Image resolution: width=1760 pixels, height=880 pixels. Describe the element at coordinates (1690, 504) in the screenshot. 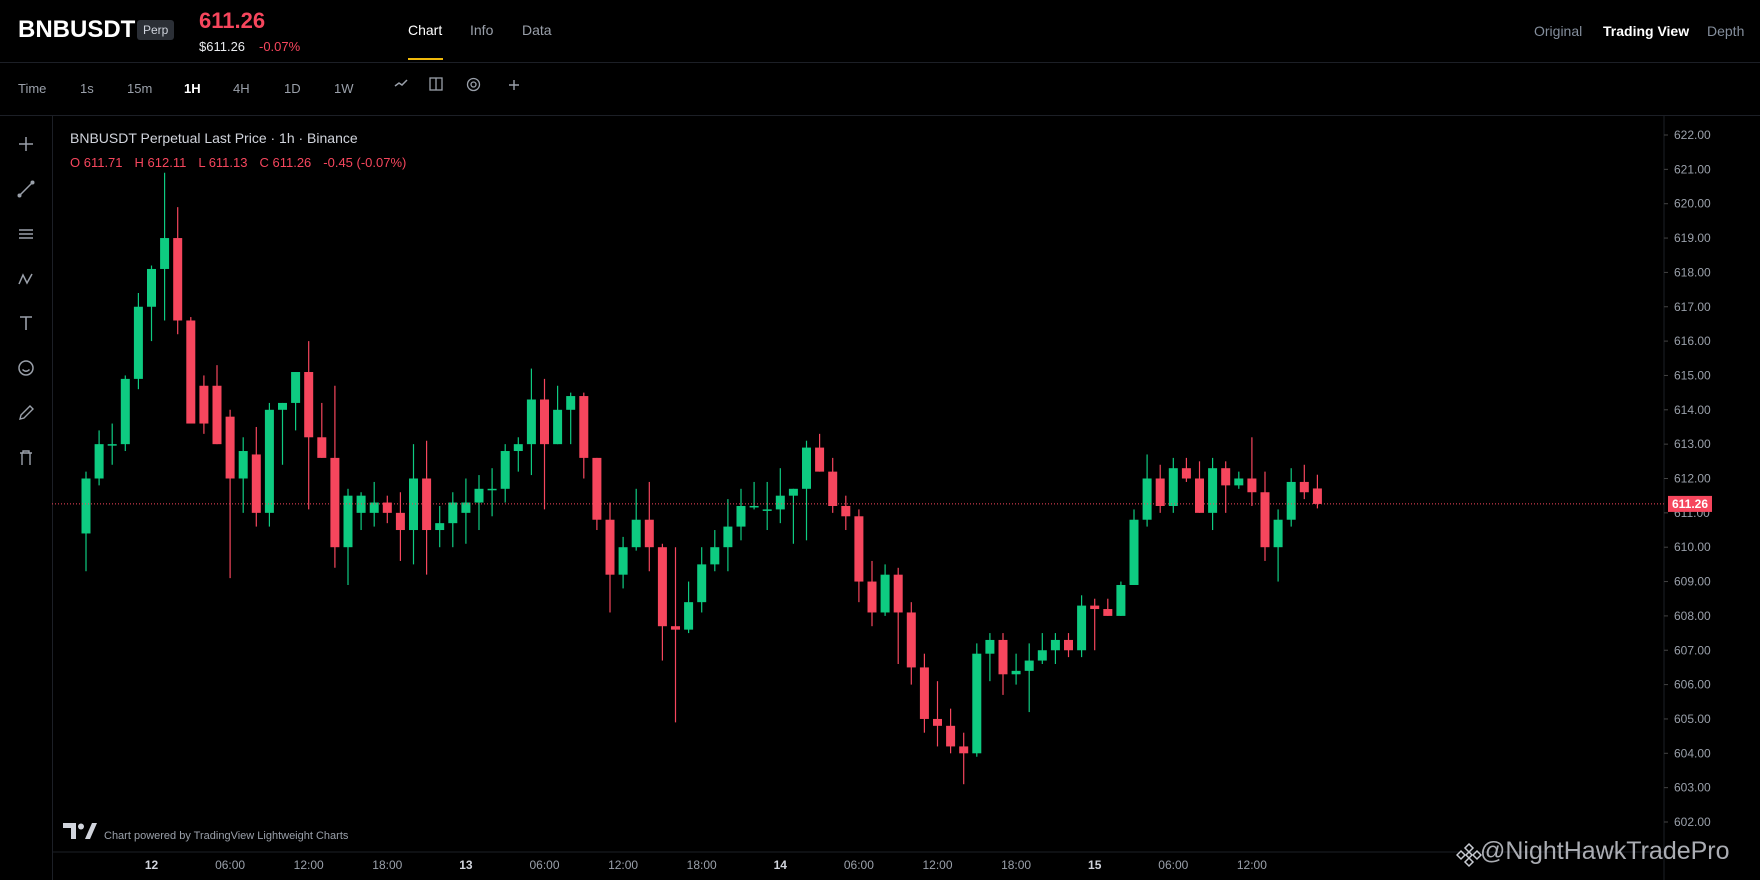

I see `last-price-label: 611.26` at that location.